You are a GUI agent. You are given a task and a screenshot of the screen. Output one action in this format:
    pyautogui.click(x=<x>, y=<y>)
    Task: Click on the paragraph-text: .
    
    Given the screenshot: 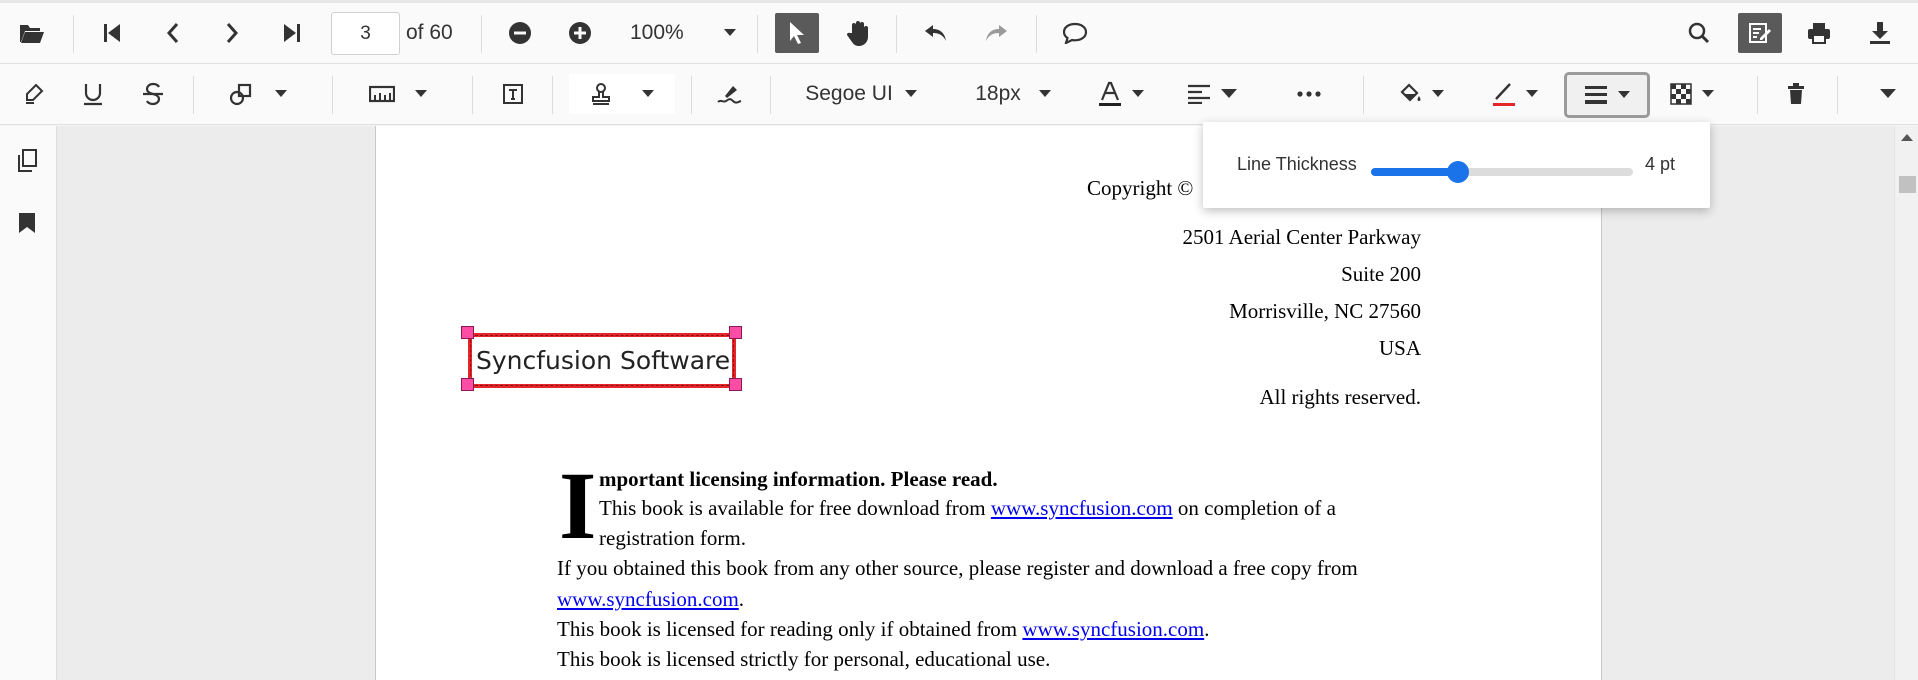 What is the action you would take?
    pyautogui.click(x=1207, y=629)
    